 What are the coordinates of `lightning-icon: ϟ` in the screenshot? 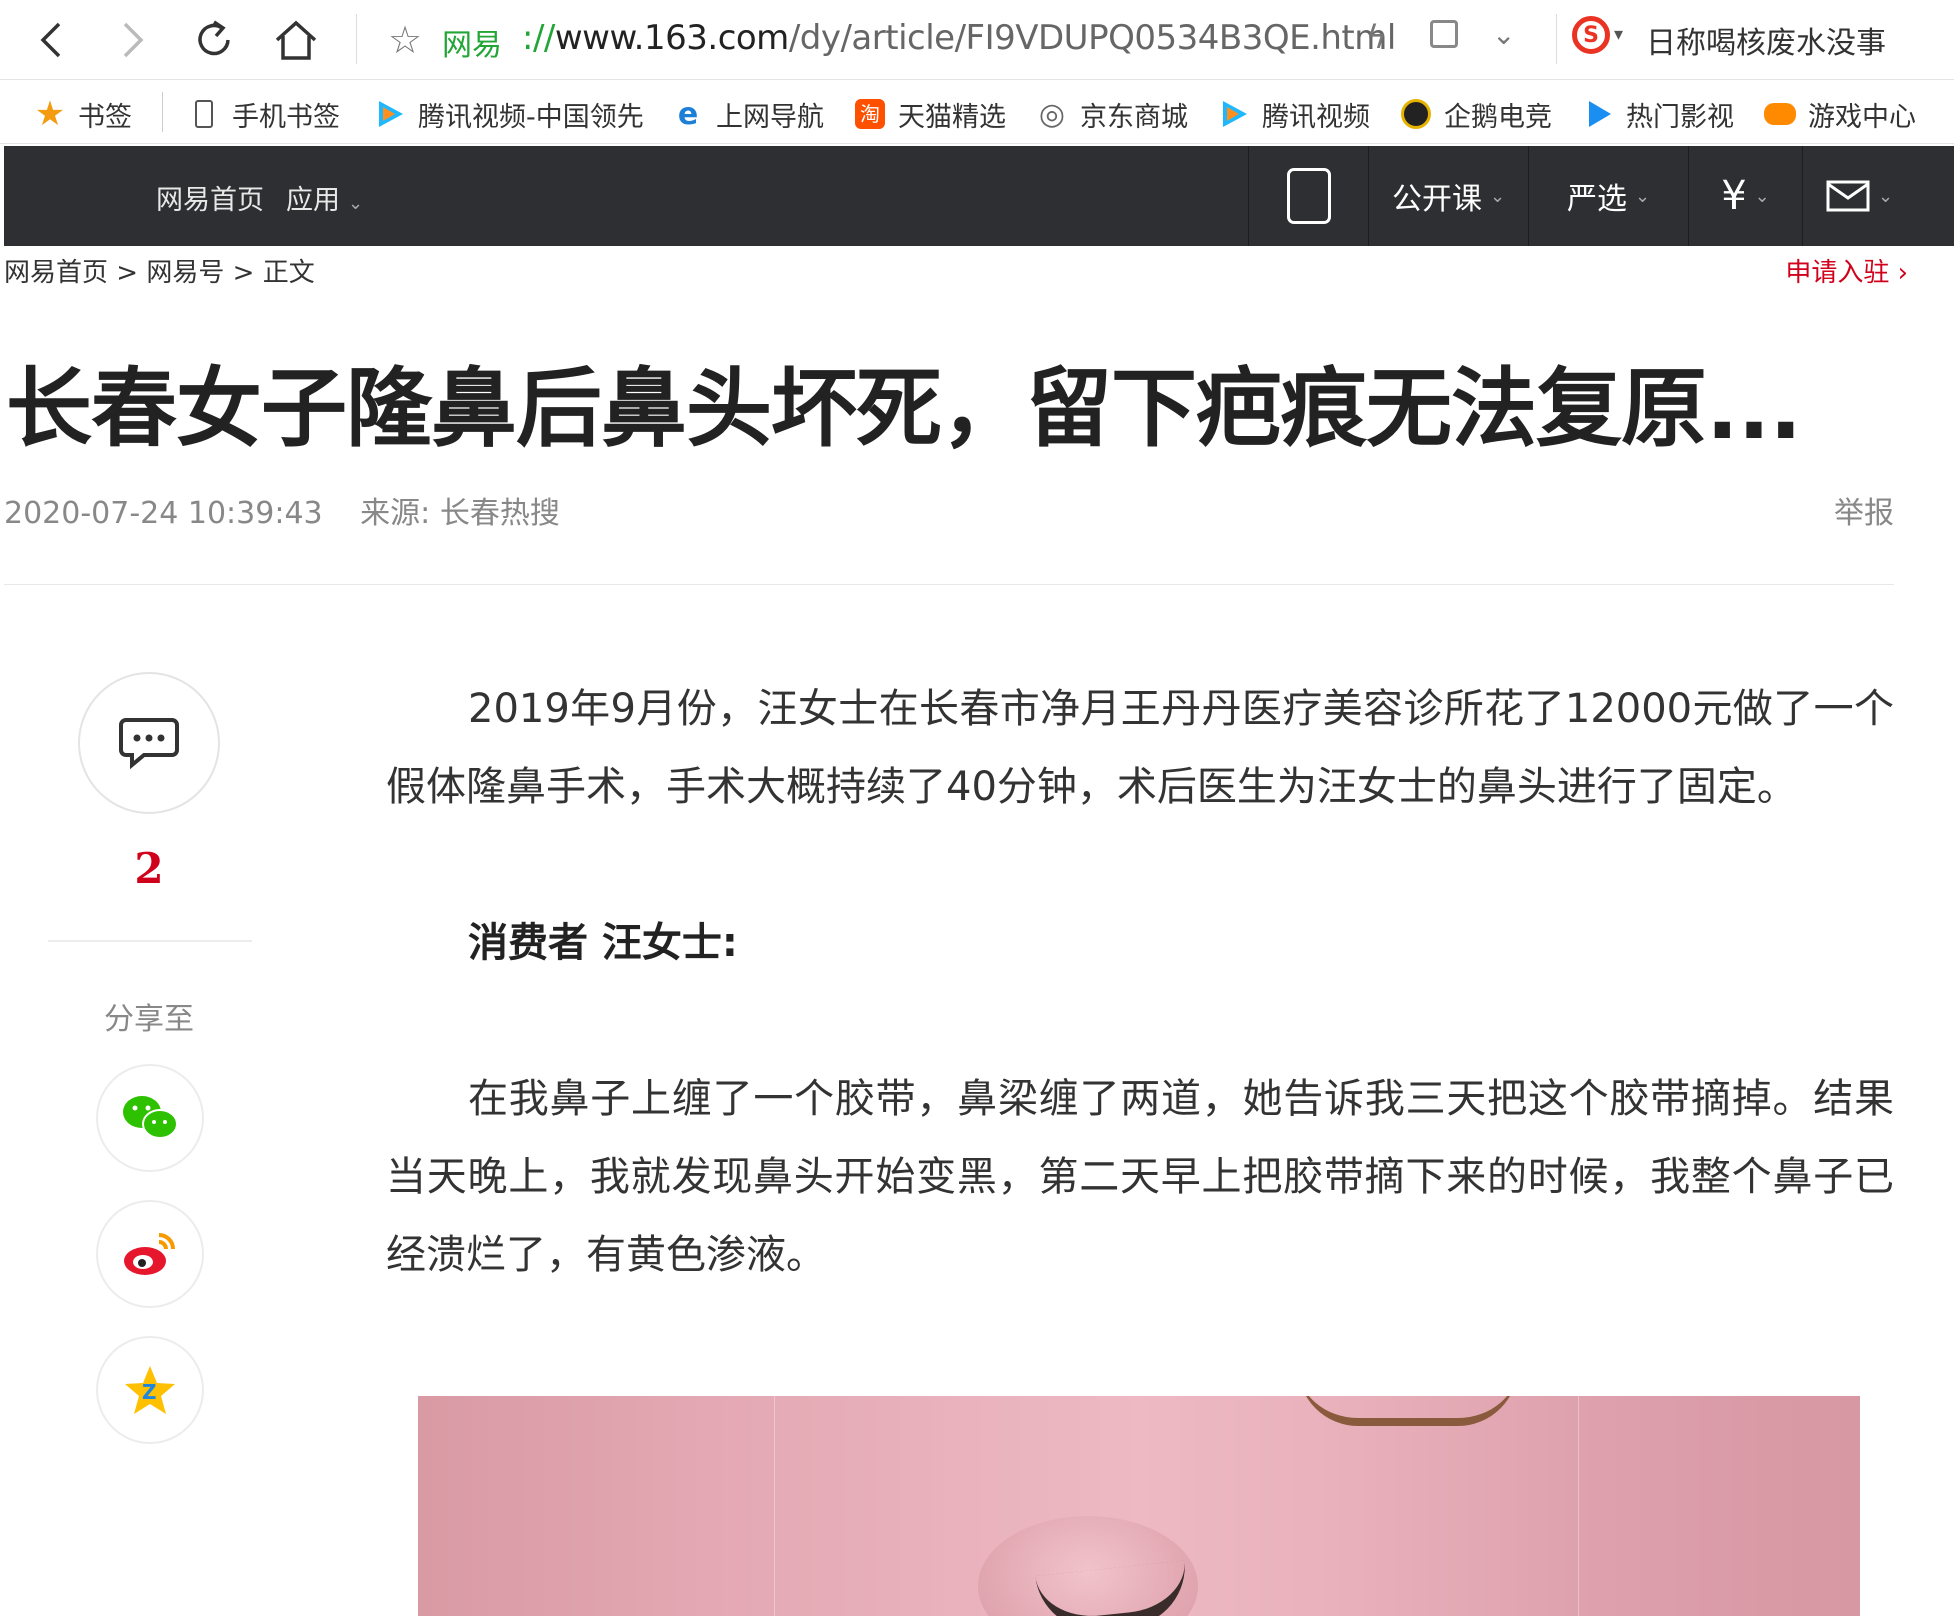 It's located at (1376, 37).